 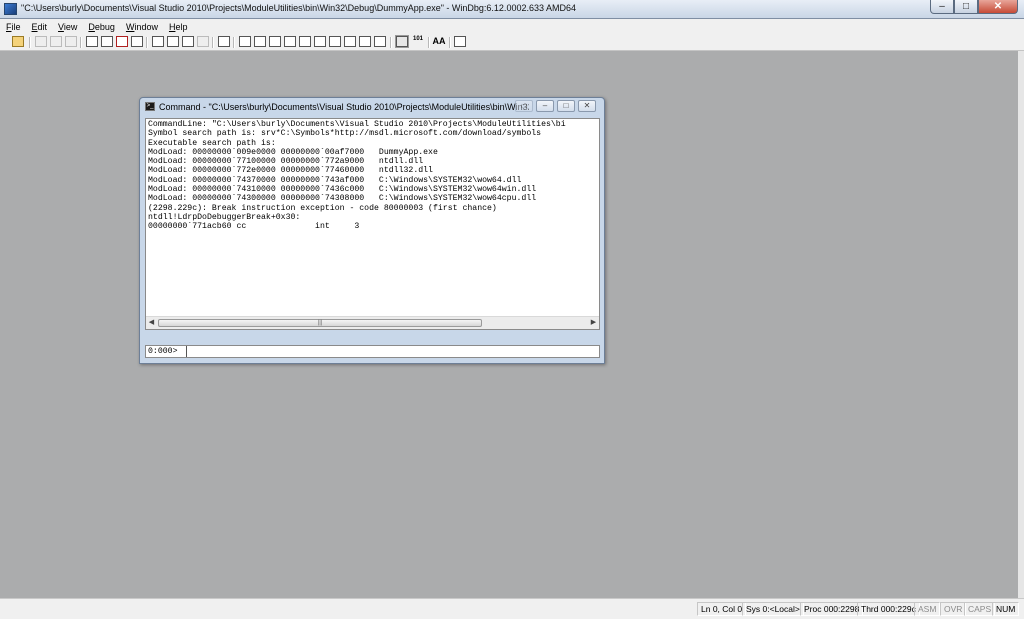 I want to click on run-to-cursor-icon, so click(x=203, y=41).